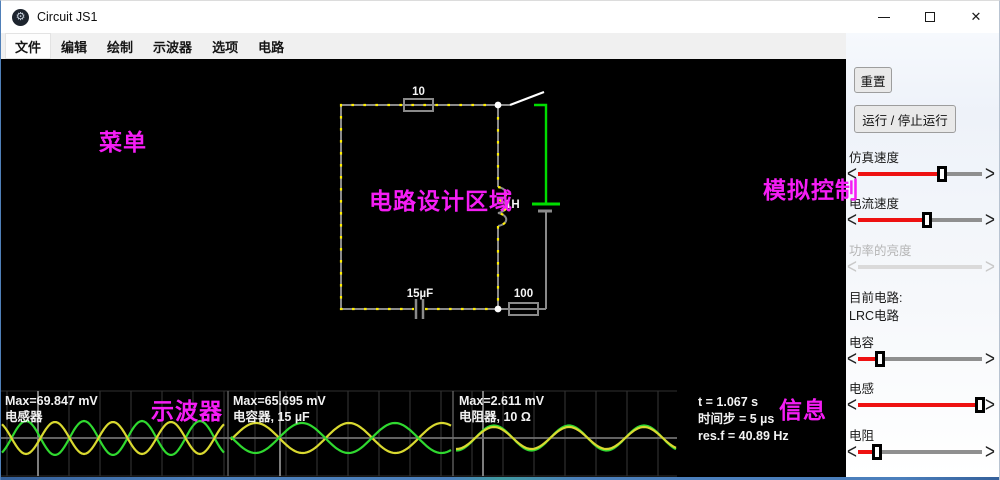 The image size is (1000, 480). What do you see at coordinates (28, 46) in the screenshot?
I see `menu-file: 文件` at bounding box center [28, 46].